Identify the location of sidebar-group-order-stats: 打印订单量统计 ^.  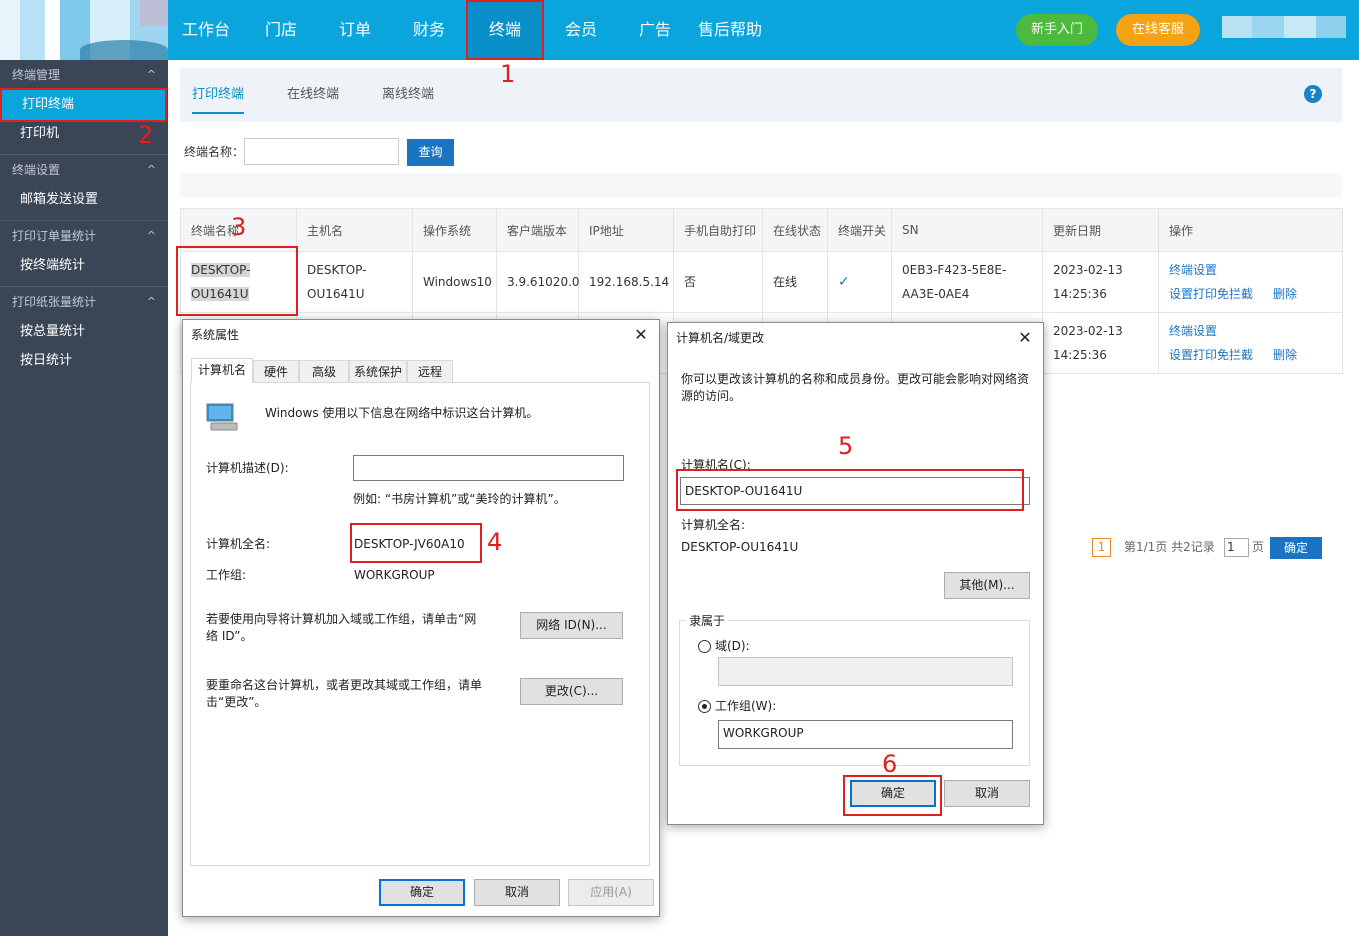
(84, 236).